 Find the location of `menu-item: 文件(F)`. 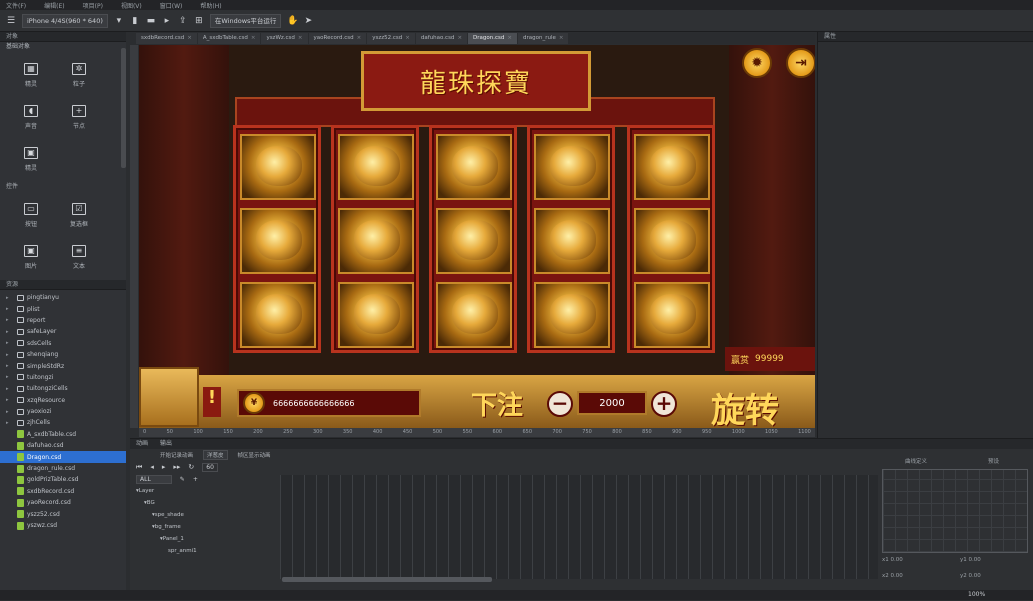

menu-item: 文件(F) is located at coordinates (16, 5).